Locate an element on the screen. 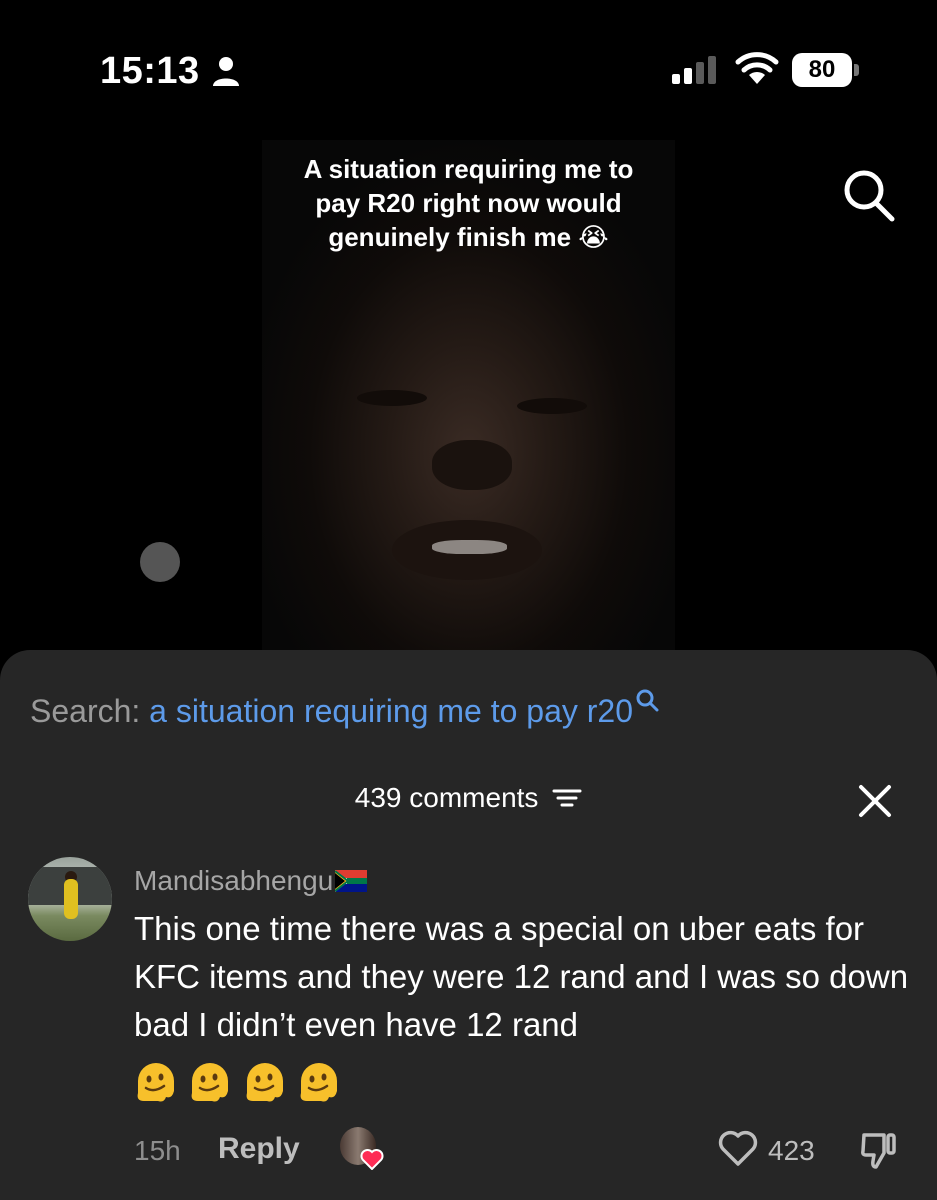 This screenshot has height=1200, width=937. next-comment-avatar is located at coordinates (160, 562).